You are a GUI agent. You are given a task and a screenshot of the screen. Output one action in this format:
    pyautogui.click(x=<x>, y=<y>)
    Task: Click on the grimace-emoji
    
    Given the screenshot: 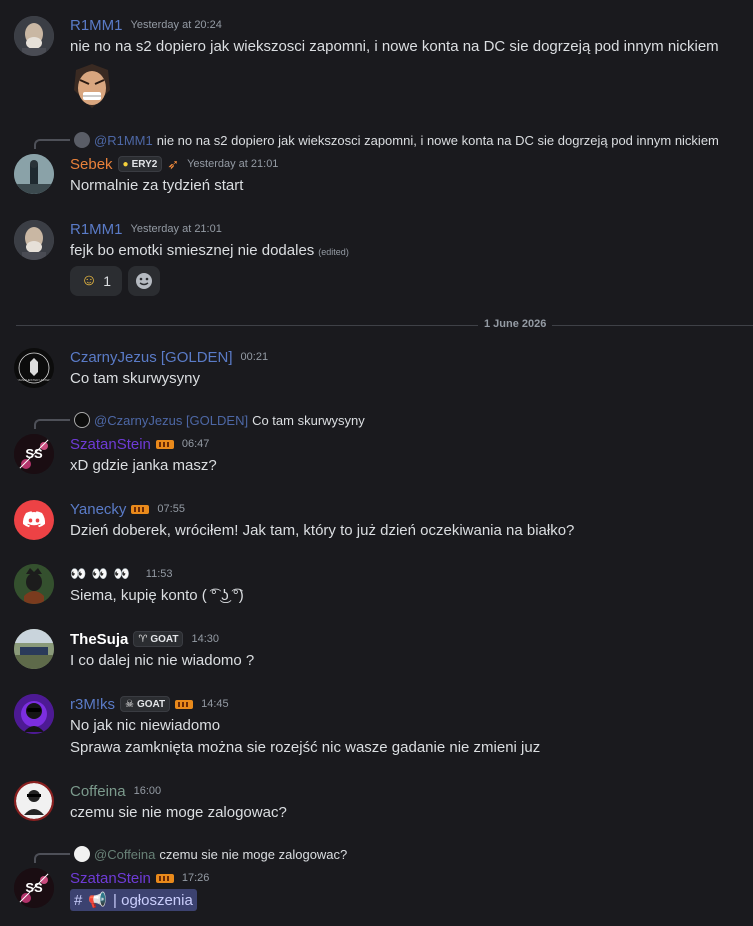 What is the action you would take?
    pyautogui.click(x=92, y=86)
    